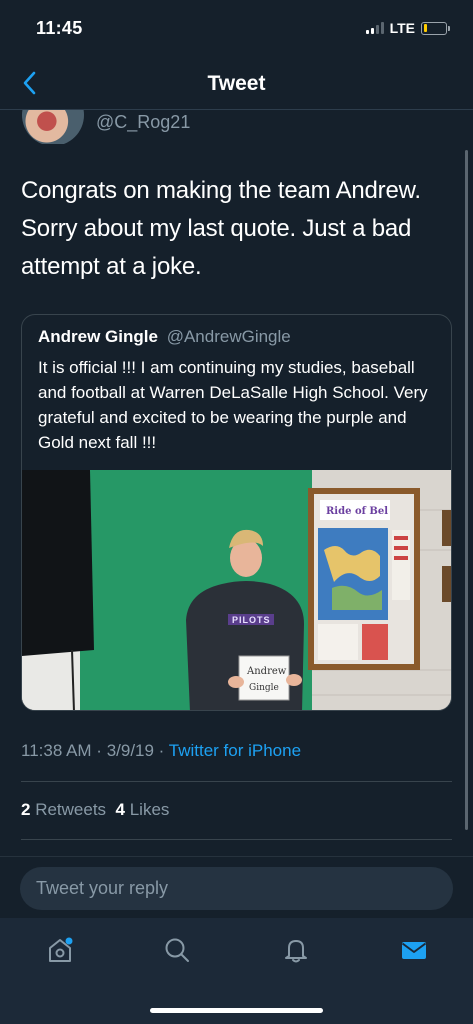 The width and height of the screenshot is (473, 1024). I want to click on tab-home, so click(60, 950).